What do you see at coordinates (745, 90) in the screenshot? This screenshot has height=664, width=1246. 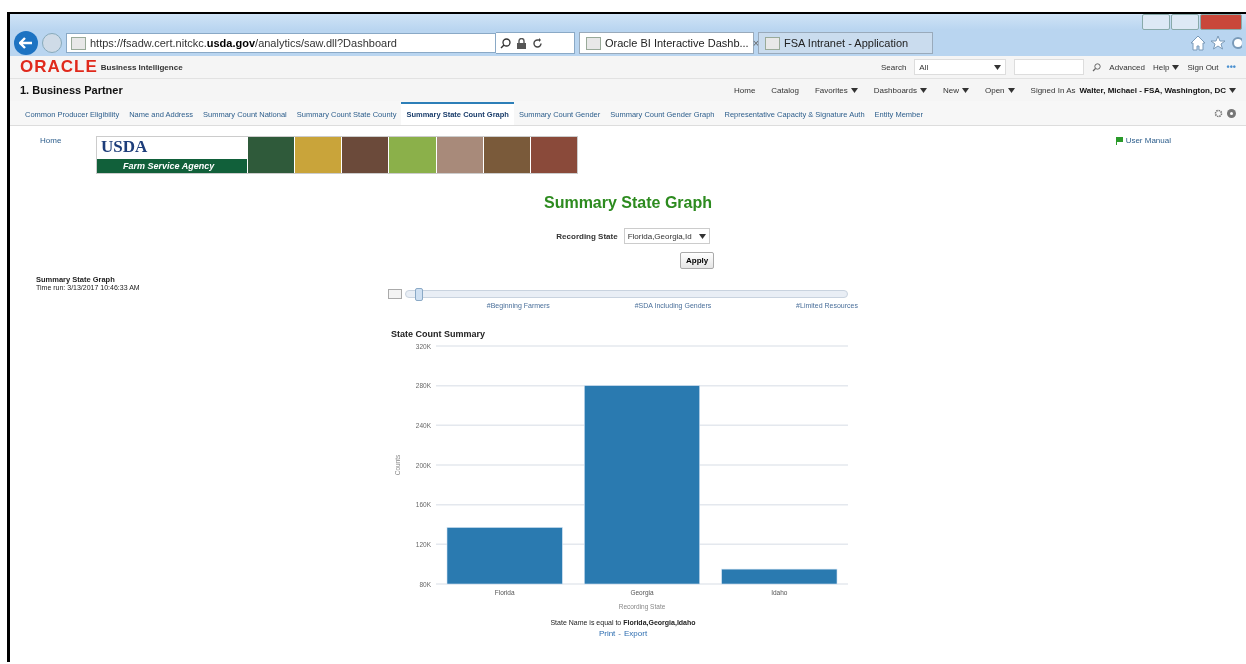 I see `nav-link: Home` at bounding box center [745, 90].